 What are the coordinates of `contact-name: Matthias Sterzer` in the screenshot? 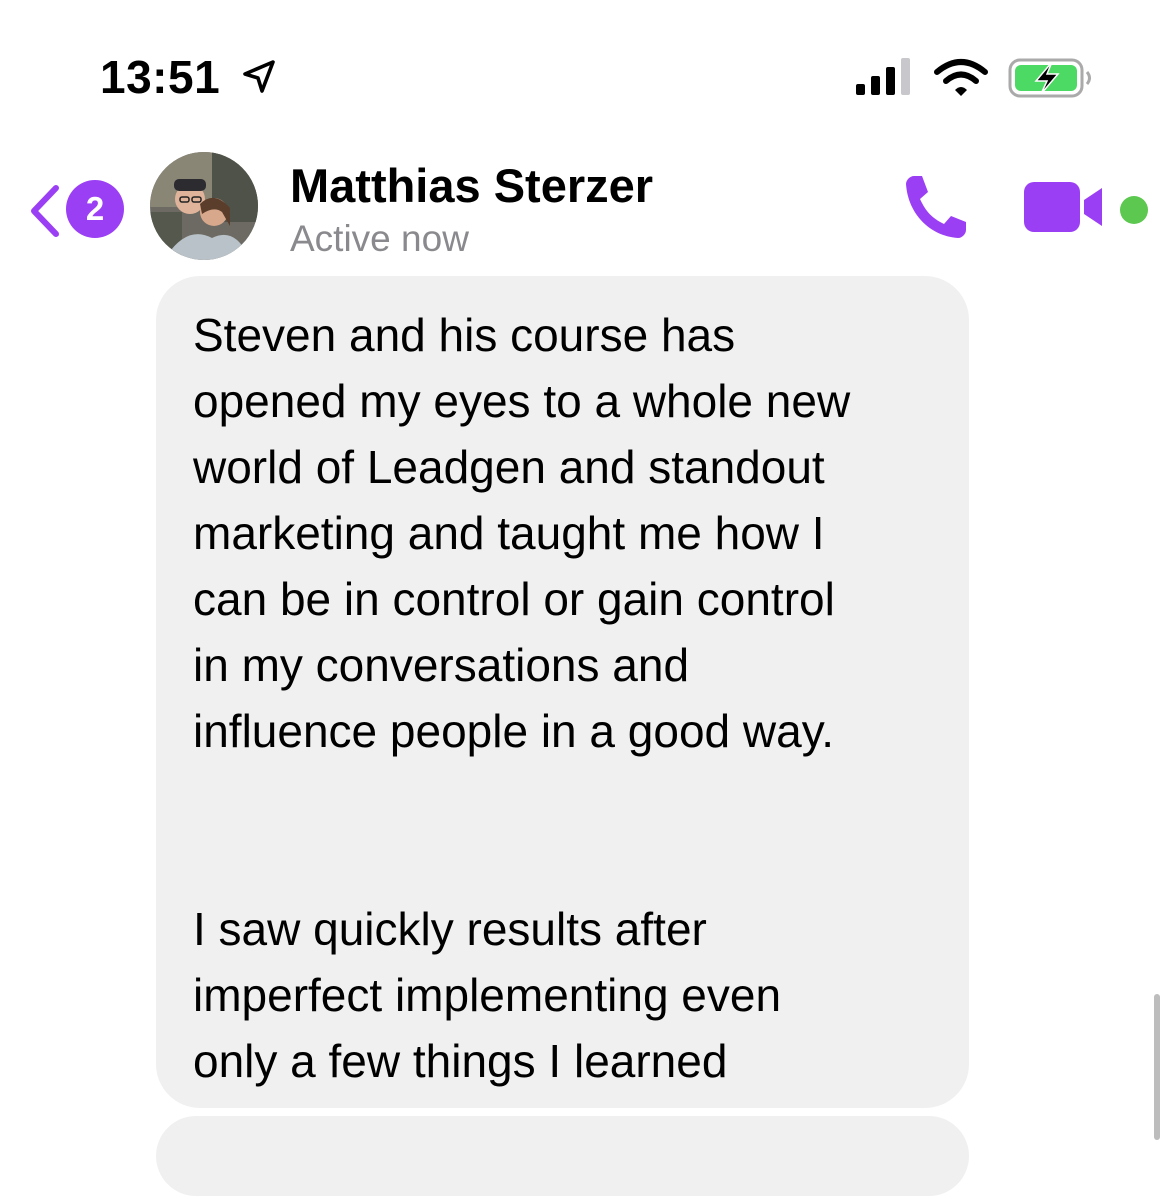 It's located at (471, 185).